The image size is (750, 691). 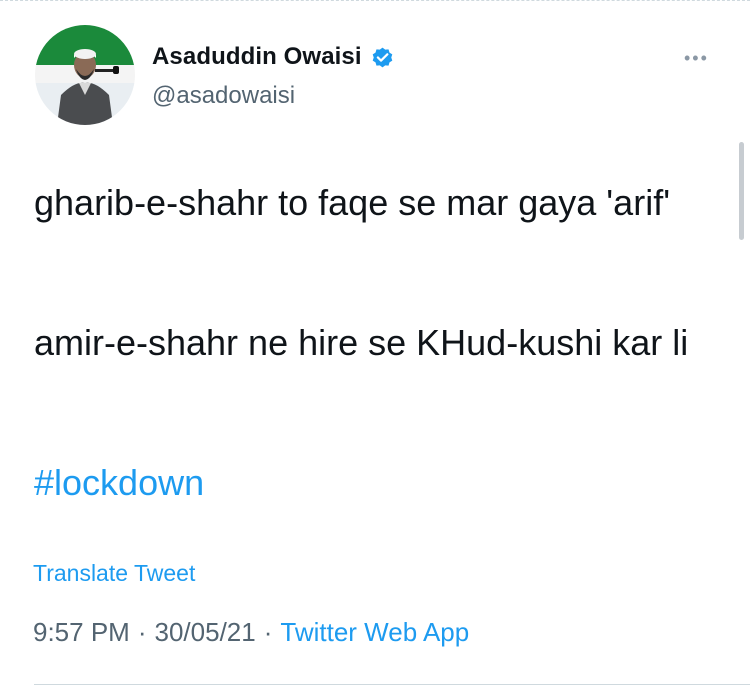 I want to click on hashtag-link: #lockdown, so click(x=119, y=482).